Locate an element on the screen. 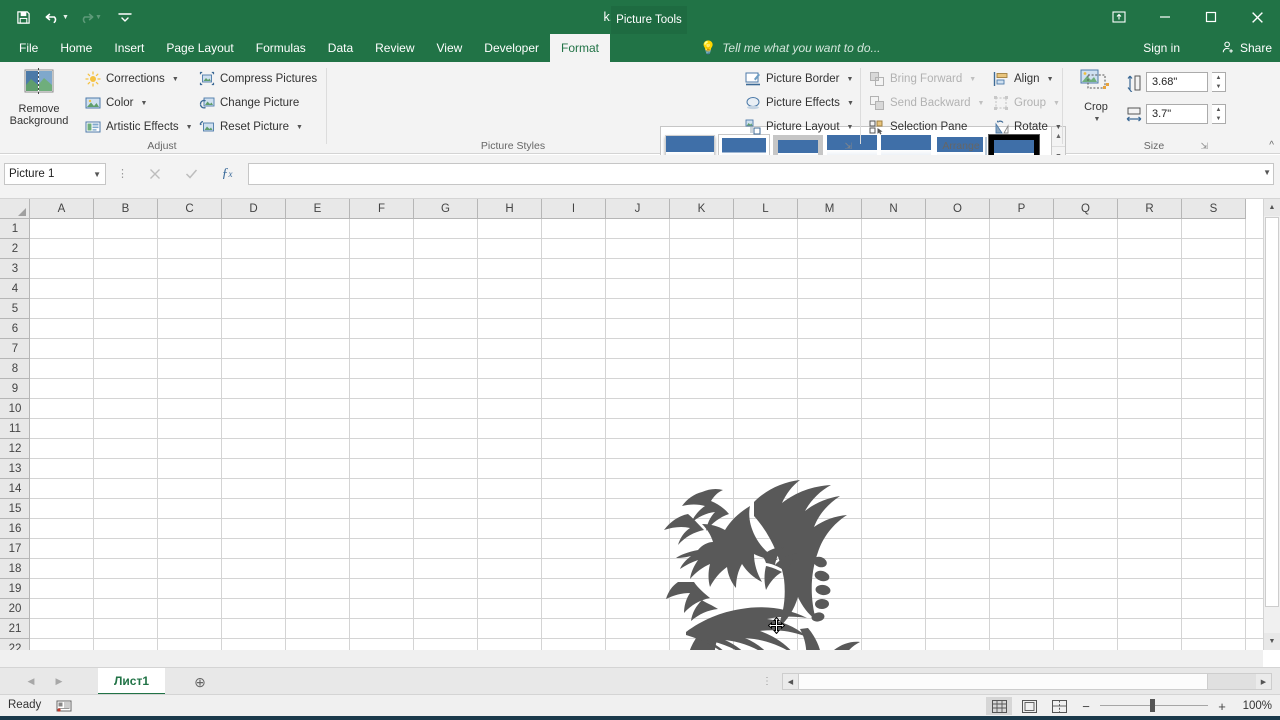 This screenshot has width=1280, height=720. zoom-level-label: 100% is located at coordinates (1254, 706).